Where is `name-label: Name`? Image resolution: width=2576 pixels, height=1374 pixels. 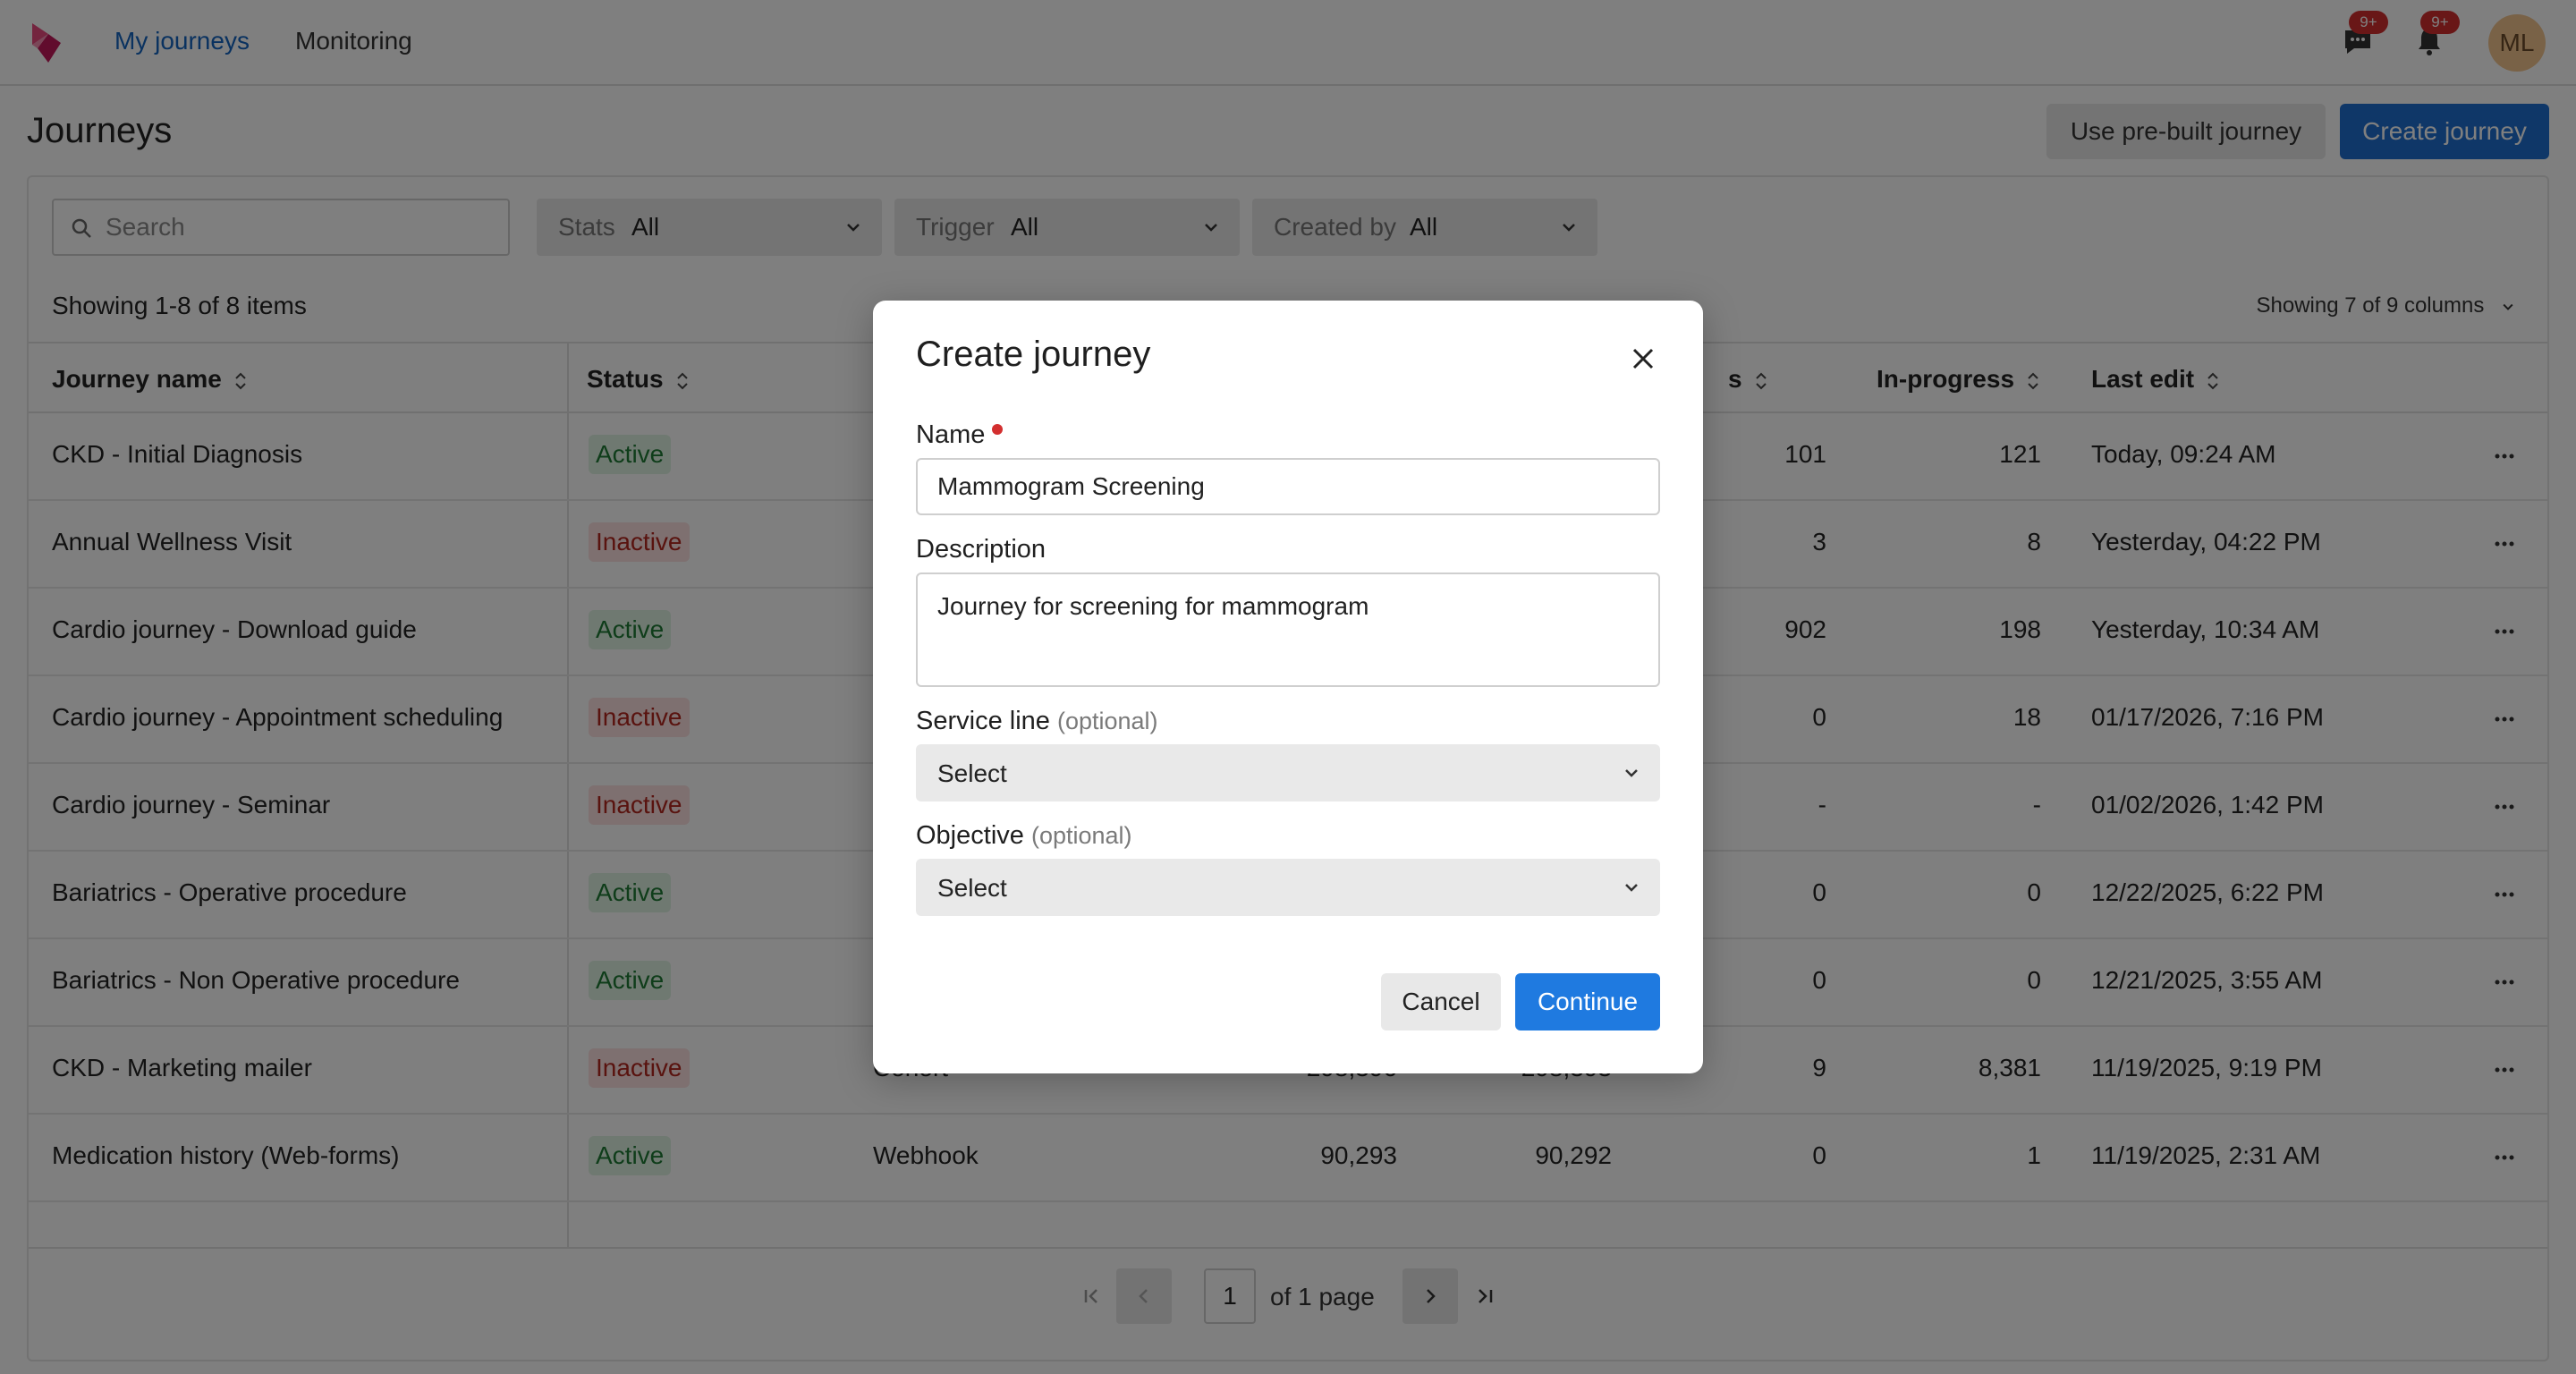
name-label: Name is located at coordinates (960, 435).